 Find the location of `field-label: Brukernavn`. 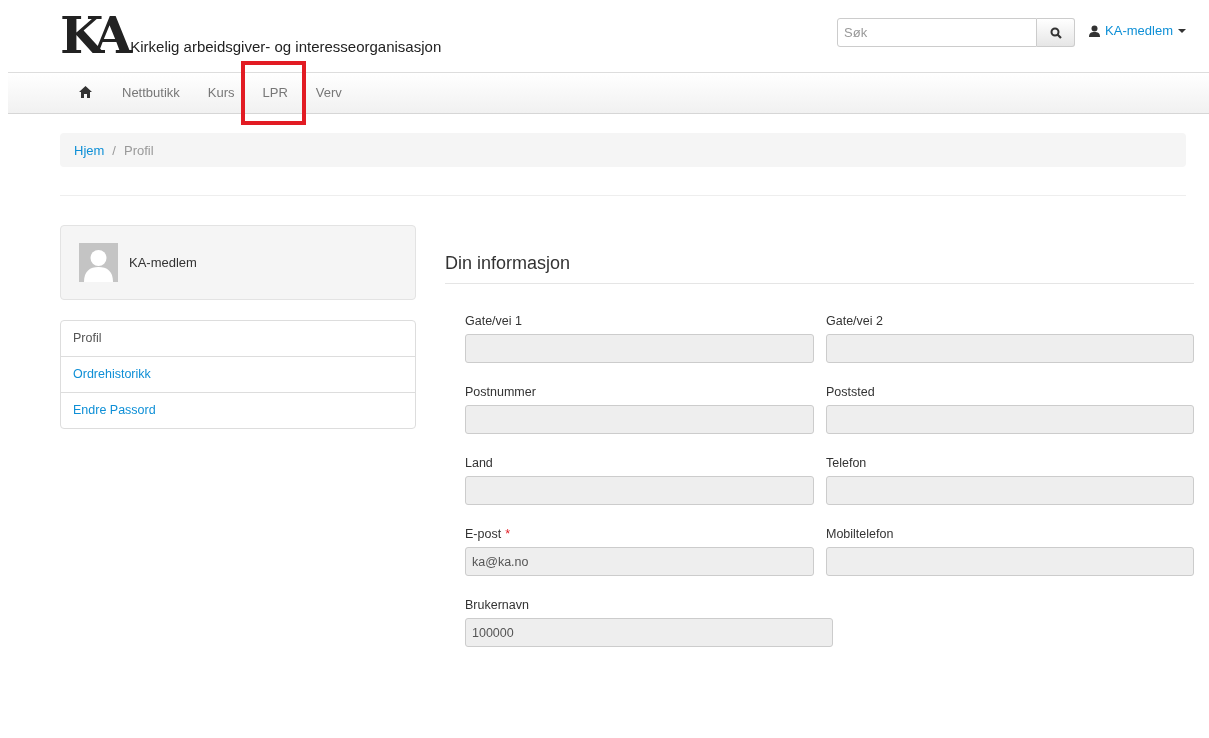

field-label: Brukernavn is located at coordinates (497, 605).